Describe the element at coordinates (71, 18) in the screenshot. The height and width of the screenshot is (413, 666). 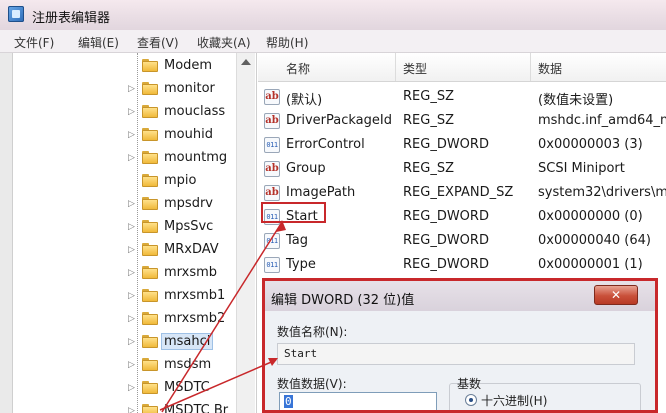
I see `window-title: 注册表编辑器` at that location.